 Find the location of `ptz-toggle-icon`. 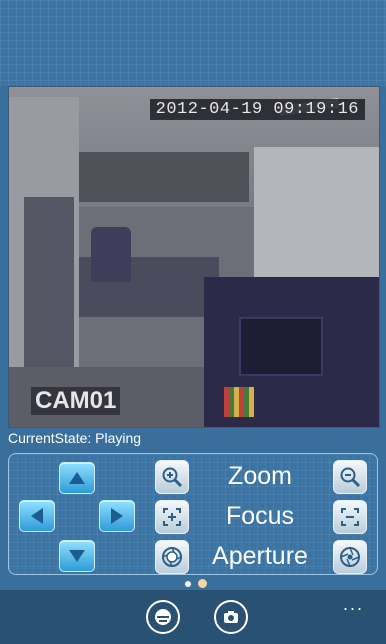

ptz-toggle-icon is located at coordinates (163, 617).